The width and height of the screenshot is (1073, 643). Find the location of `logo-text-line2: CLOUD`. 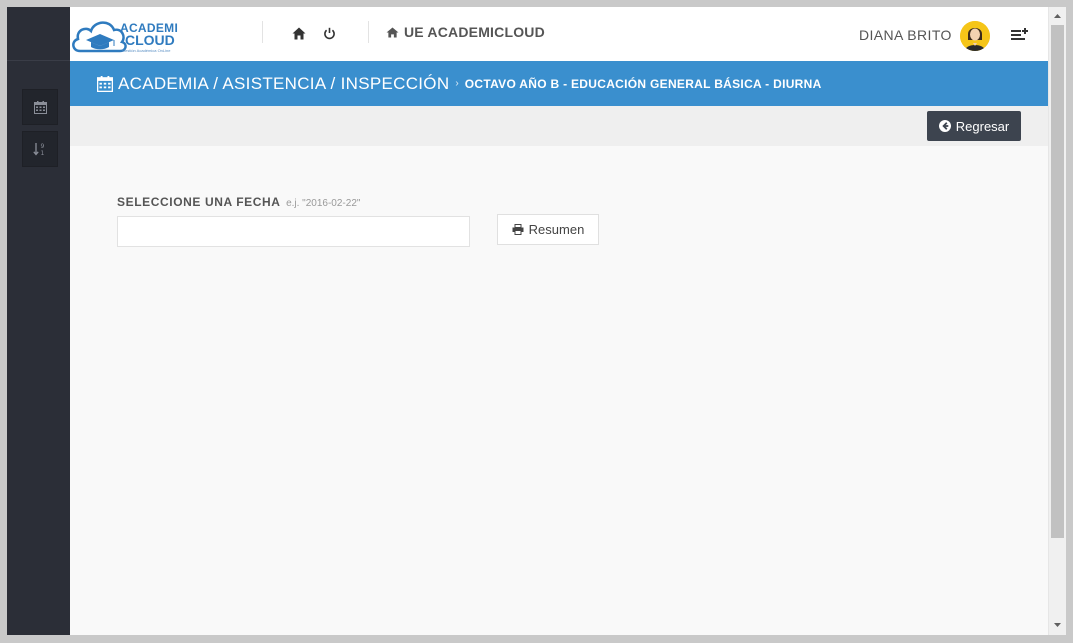

logo-text-line2: CLOUD is located at coordinates (150, 40).